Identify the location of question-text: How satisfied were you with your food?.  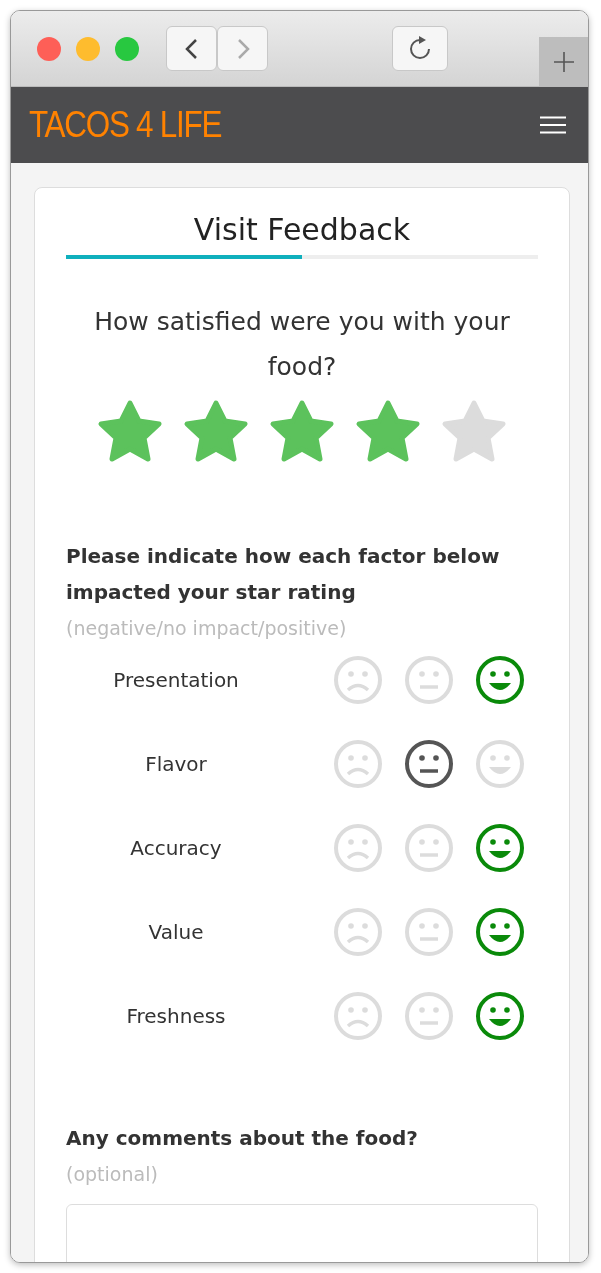
(302, 344).